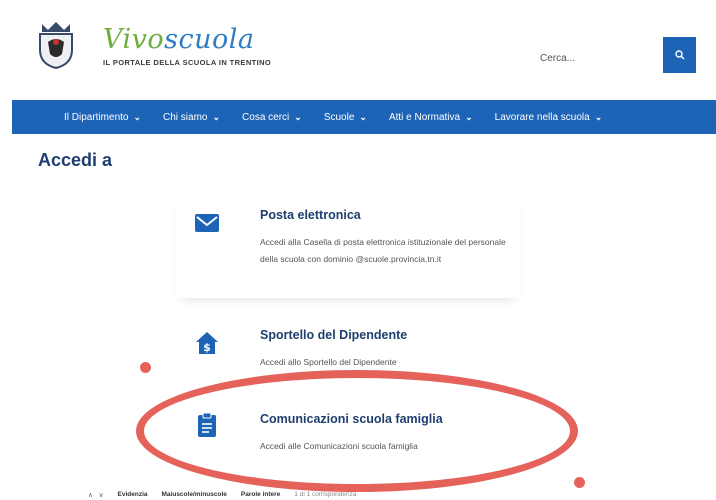 This screenshot has height=500, width=716. I want to click on nav-item-lavorare: Lavorare nella scuola ⌄, so click(549, 117).